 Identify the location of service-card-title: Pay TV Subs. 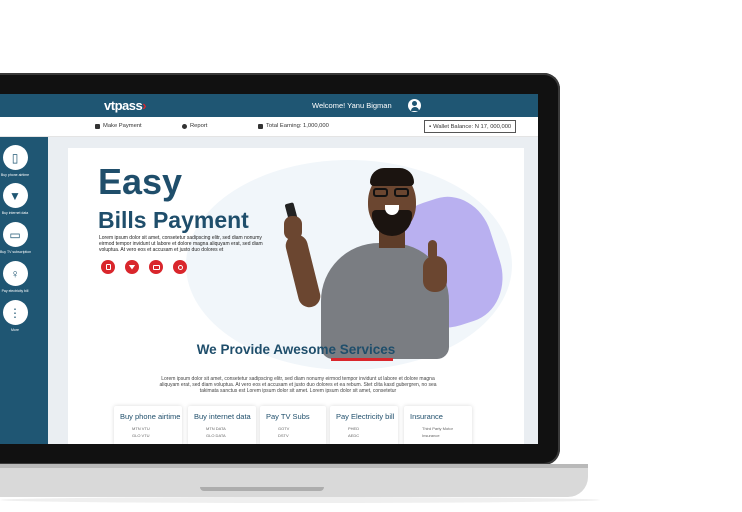
(288, 416).